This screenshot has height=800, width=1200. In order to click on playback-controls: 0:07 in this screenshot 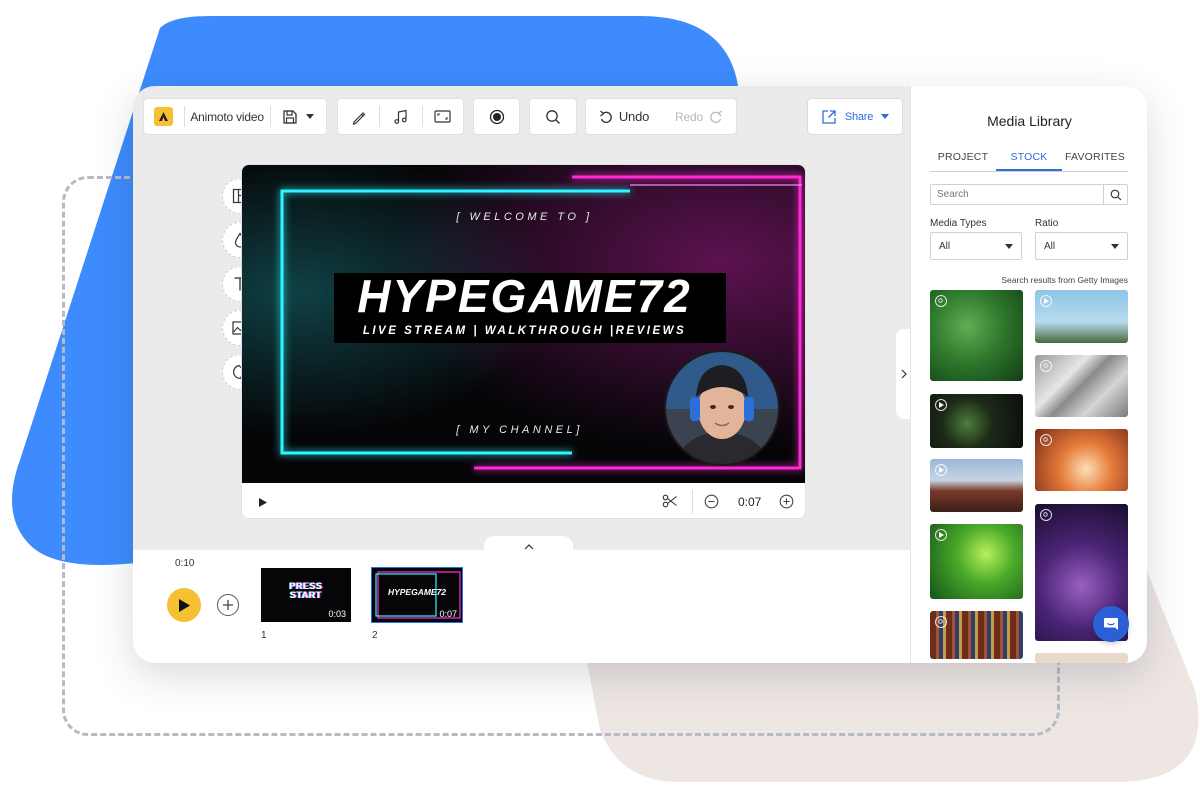, I will do `click(523, 500)`.